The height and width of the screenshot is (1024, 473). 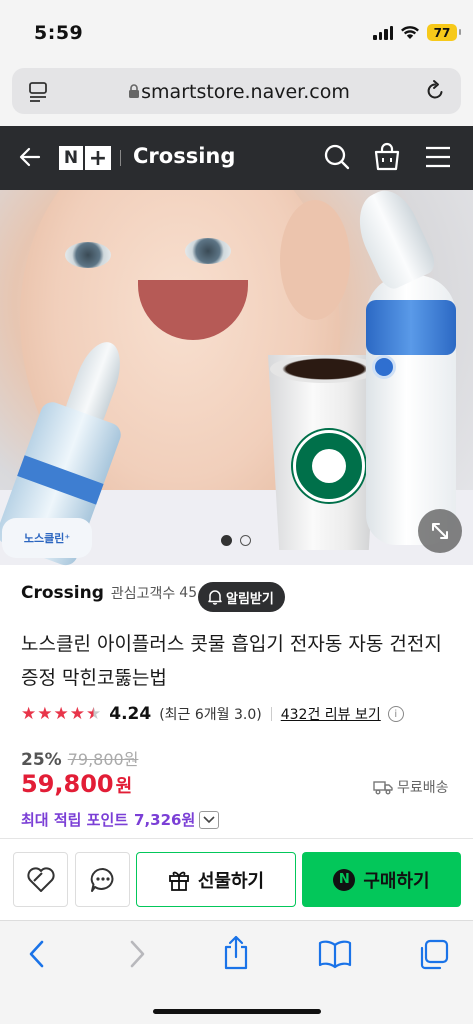 What do you see at coordinates (215, 597) in the screenshot?
I see `bell-plus-icon` at bounding box center [215, 597].